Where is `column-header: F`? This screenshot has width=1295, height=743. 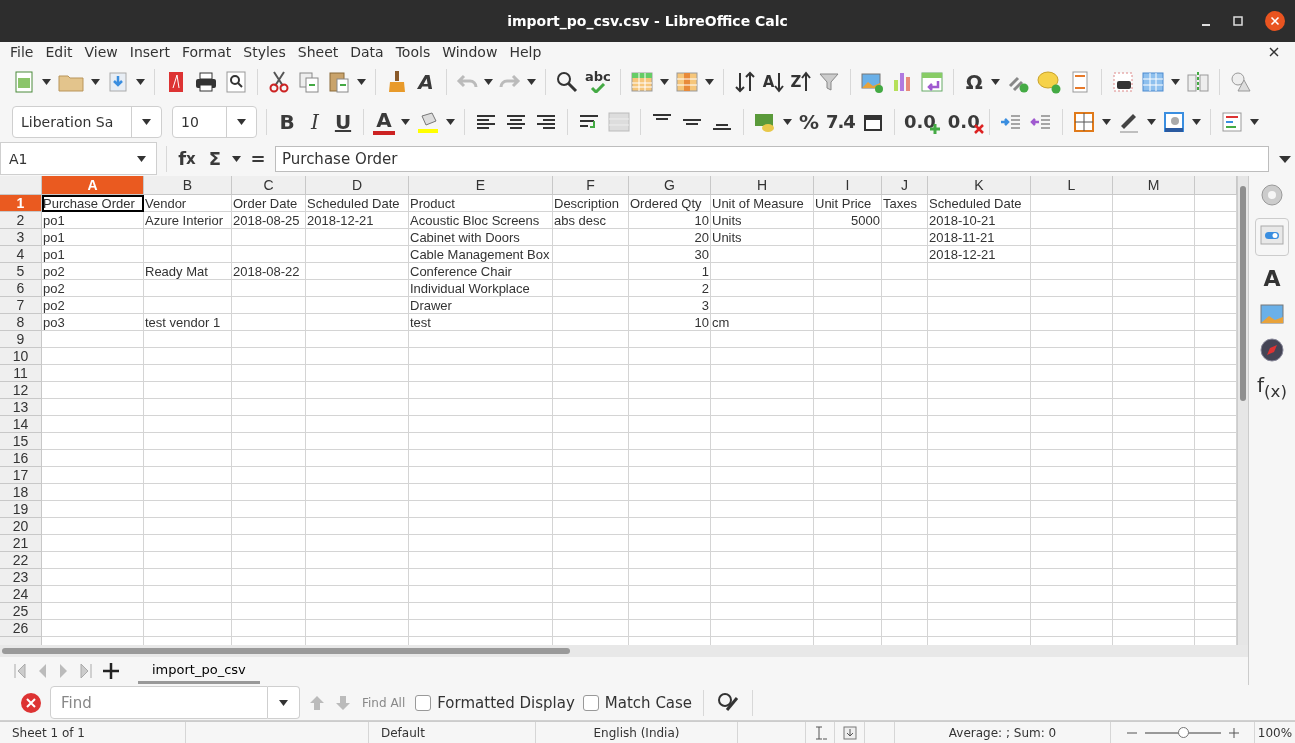 column-header: F is located at coordinates (591, 186).